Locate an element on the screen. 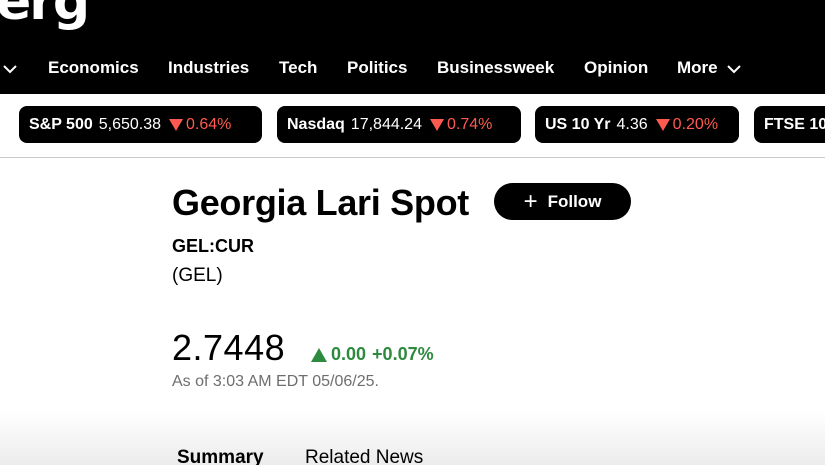 This screenshot has width=825, height=465. nav-item-more: More is located at coordinates (697, 68).